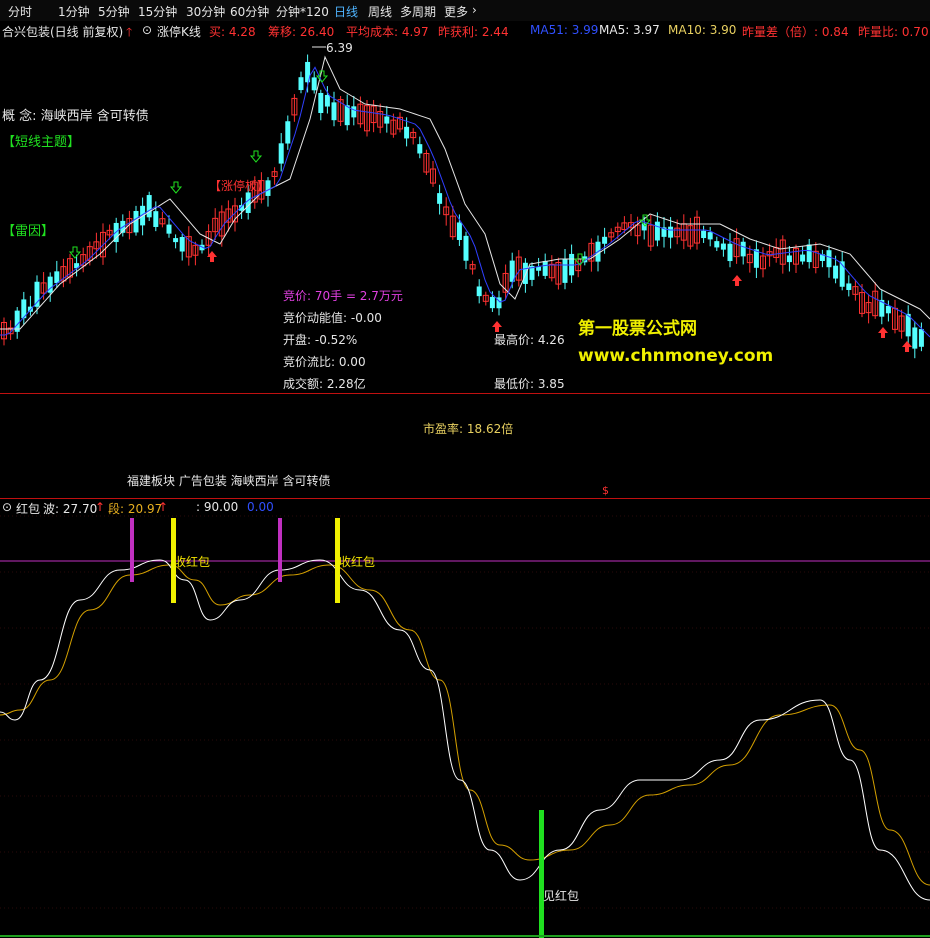 The width and height of the screenshot is (930, 938). Describe the element at coordinates (114, 11) in the screenshot. I see `tab-2: 5分钟` at that location.